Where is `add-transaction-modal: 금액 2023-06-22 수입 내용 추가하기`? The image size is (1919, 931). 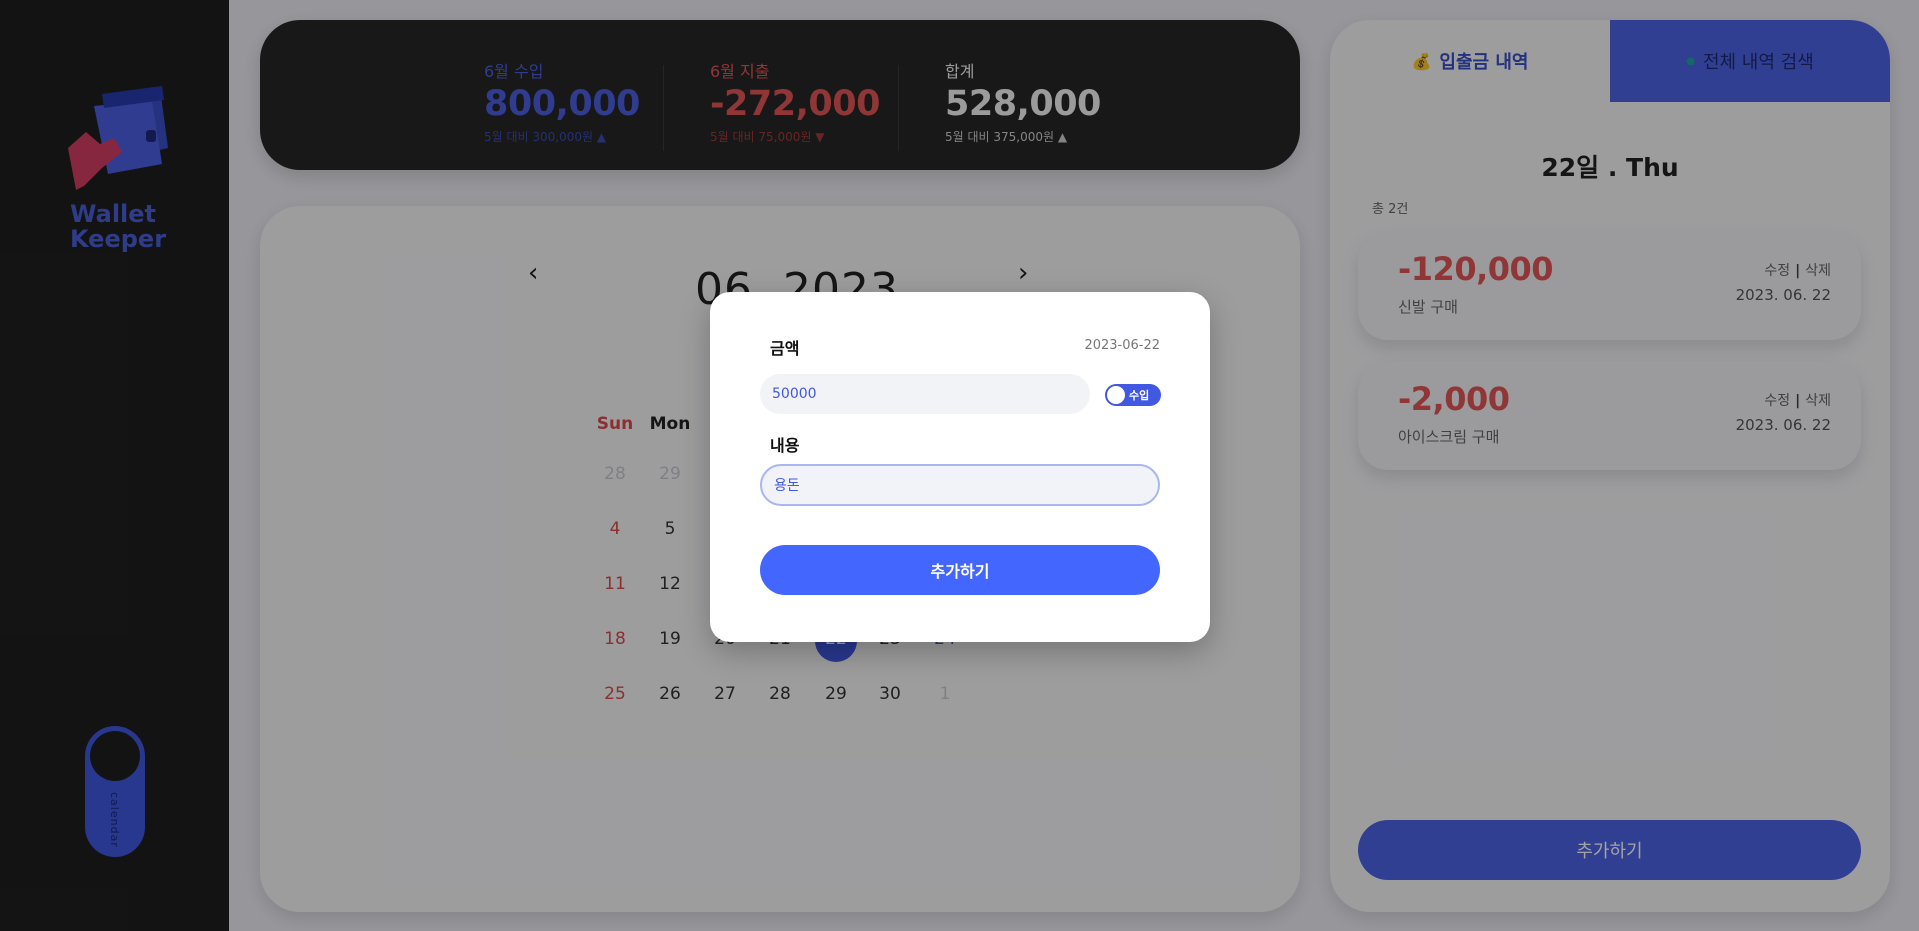
add-transaction-modal: 금액 2023-06-22 수입 내용 추가하기 is located at coordinates (960, 467).